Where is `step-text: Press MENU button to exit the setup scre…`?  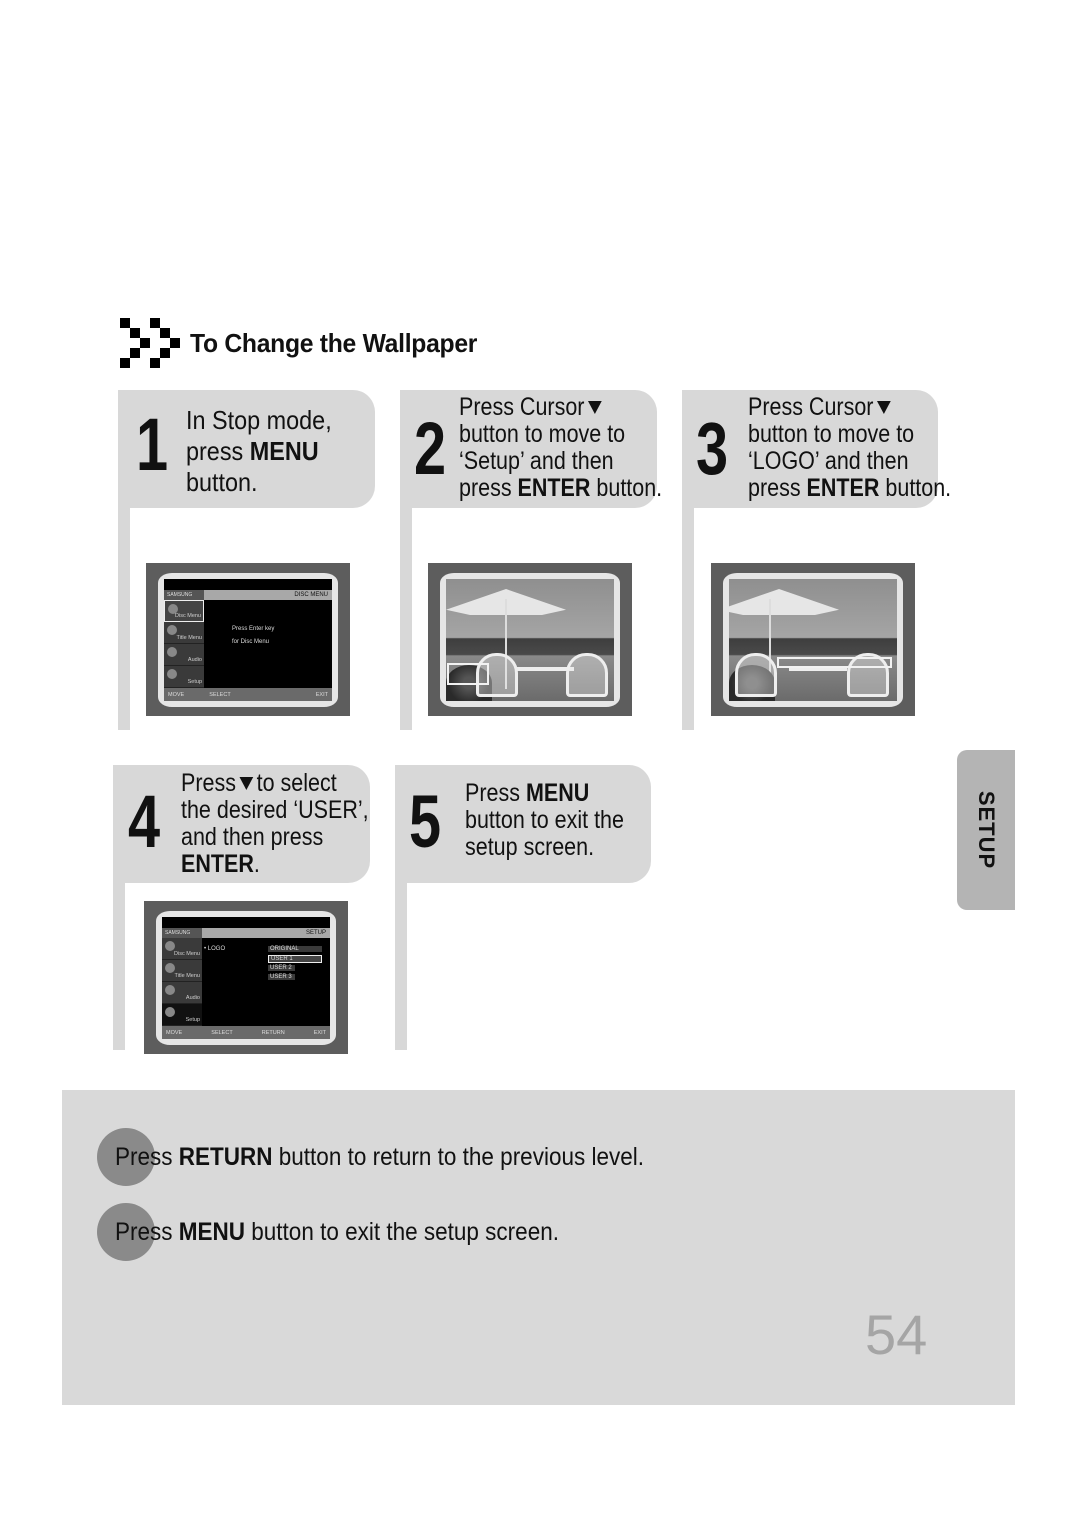
step-text: Press MENU button to exit the setup scre… is located at coordinates (544, 820).